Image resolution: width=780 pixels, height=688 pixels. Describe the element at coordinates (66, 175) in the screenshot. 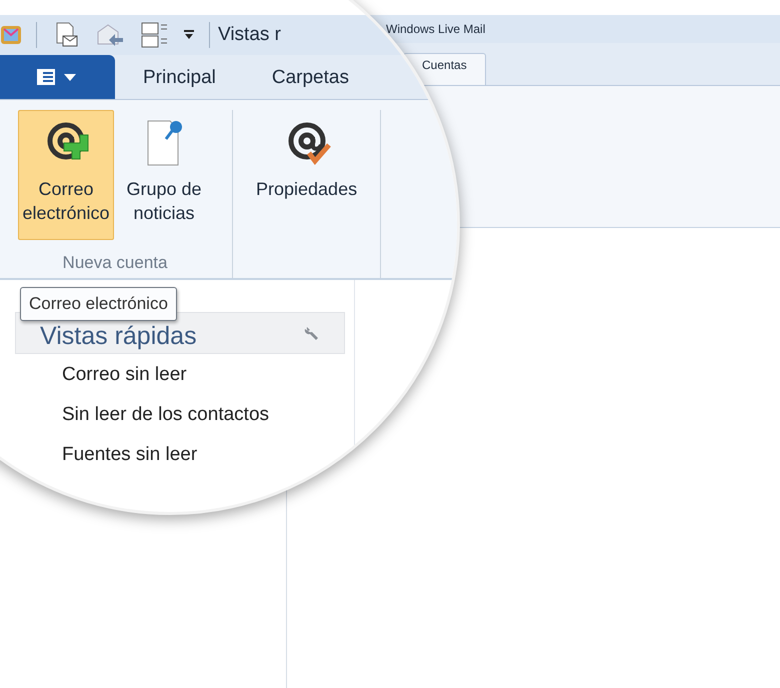

I see `ribbon-button: Correo electrónico` at that location.